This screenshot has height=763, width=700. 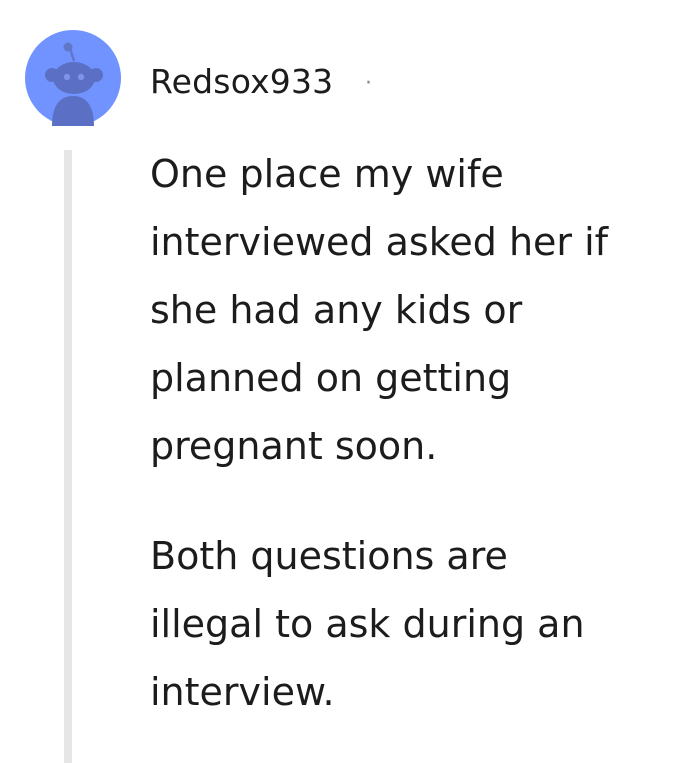 I want to click on comment-author: Redsox933, so click(x=241, y=82).